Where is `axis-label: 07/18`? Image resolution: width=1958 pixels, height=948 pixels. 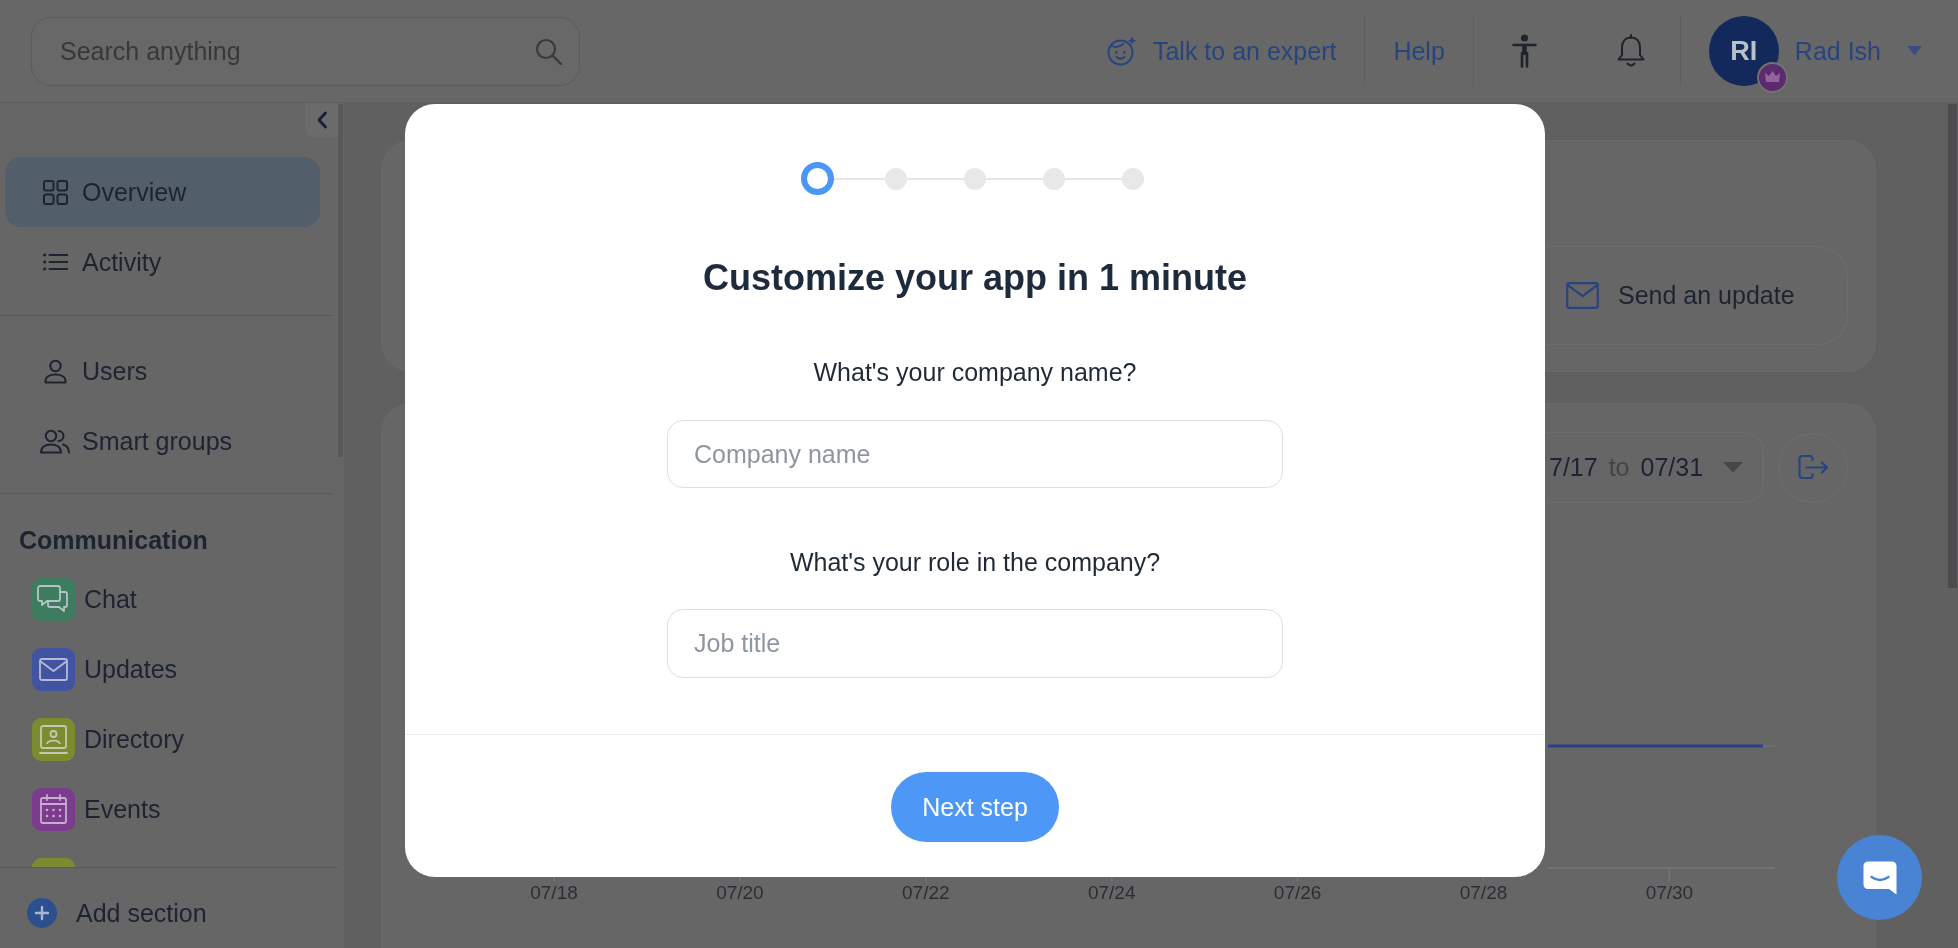 axis-label: 07/18 is located at coordinates (554, 892).